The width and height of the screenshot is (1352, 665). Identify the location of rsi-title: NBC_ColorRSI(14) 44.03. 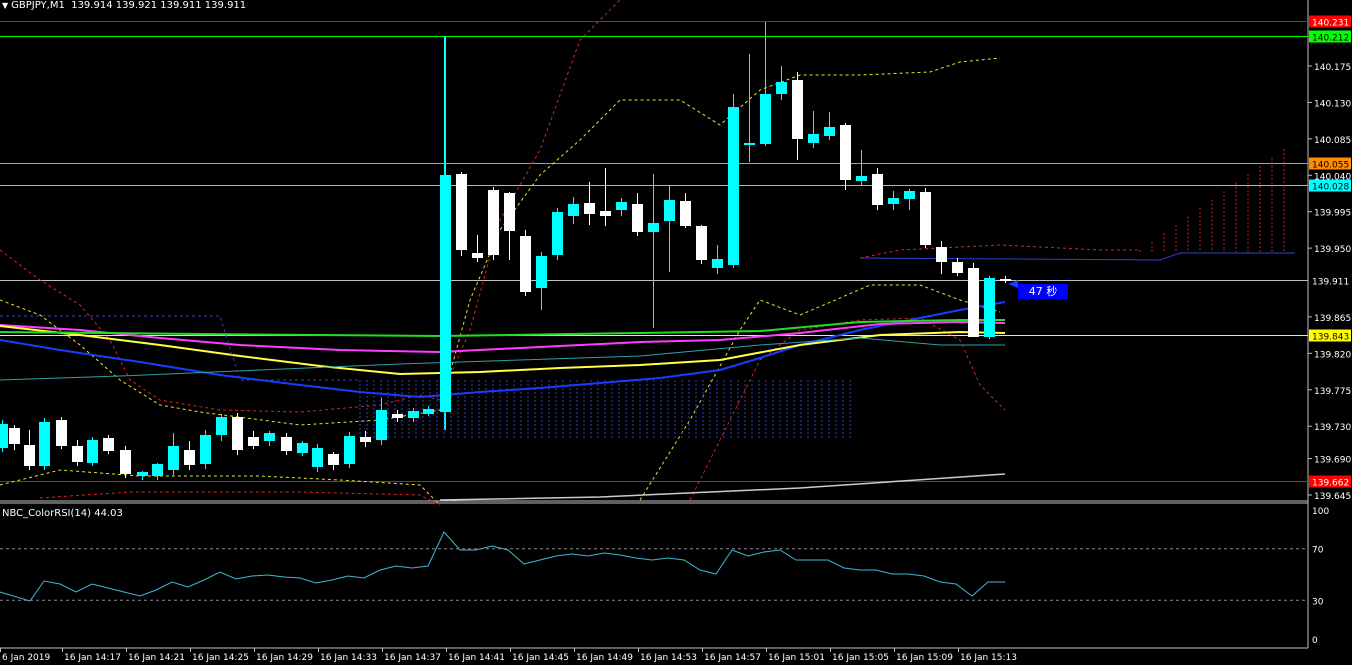
(62, 513).